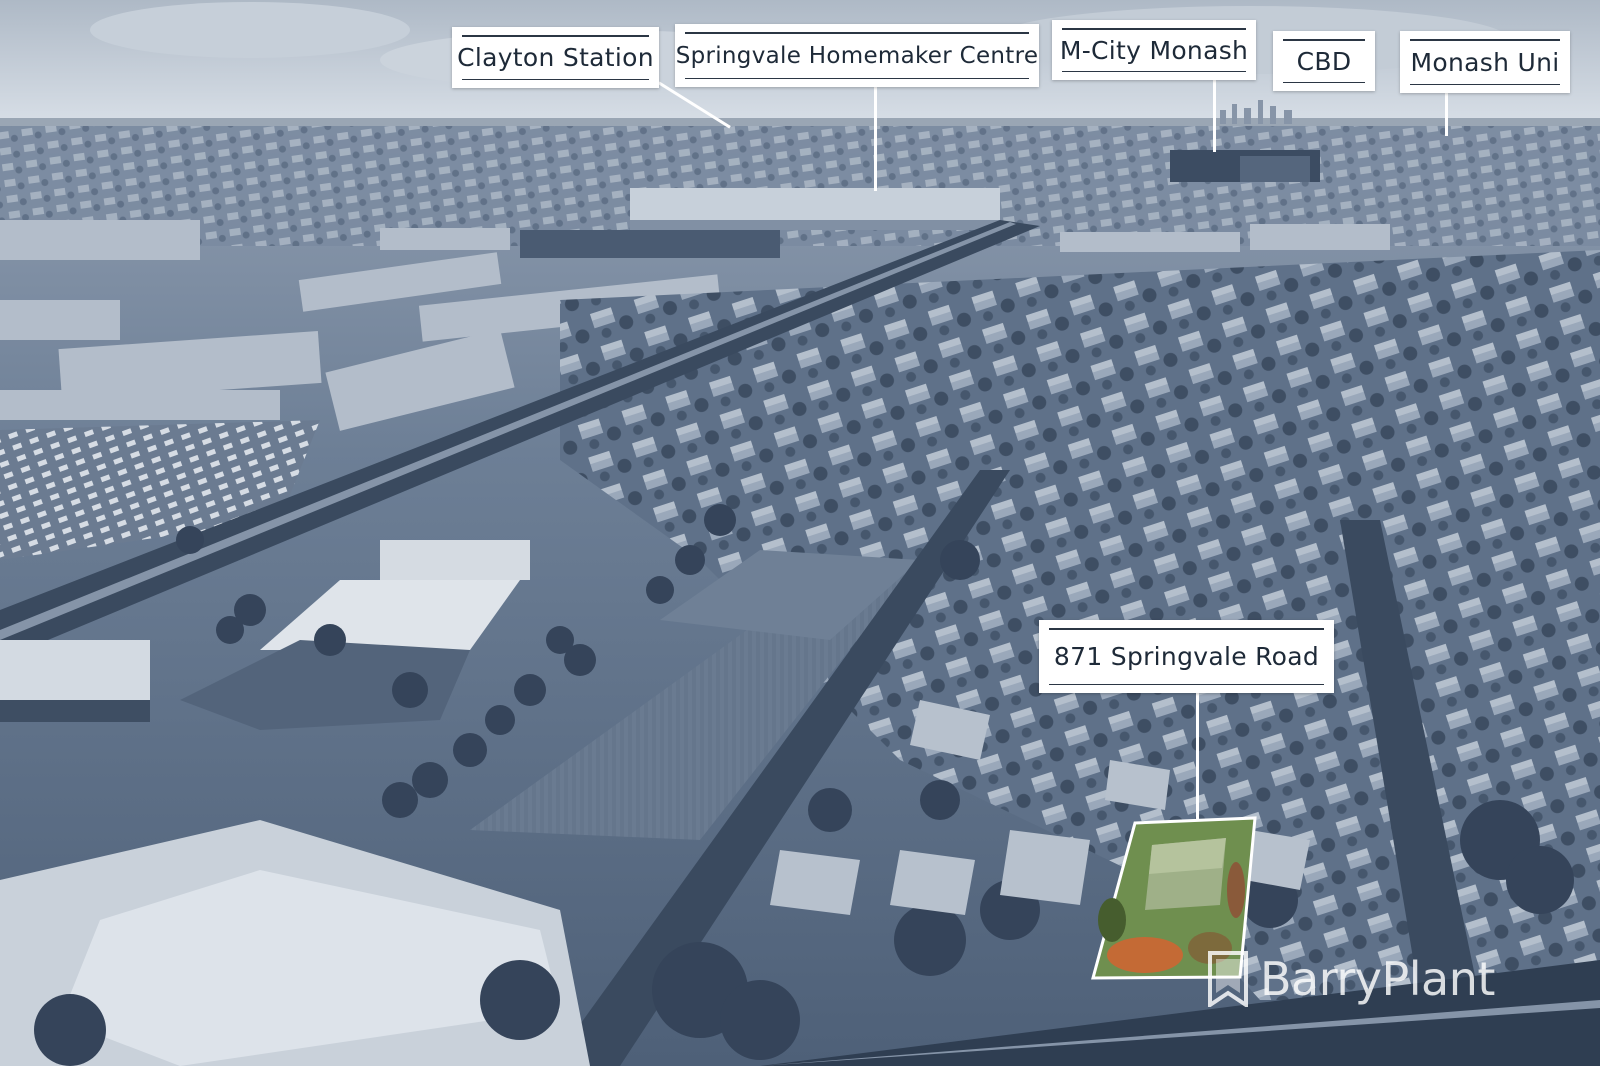 The height and width of the screenshot is (1066, 1600). I want to click on property-address-text: 871 Springvale Road, so click(1186, 656).